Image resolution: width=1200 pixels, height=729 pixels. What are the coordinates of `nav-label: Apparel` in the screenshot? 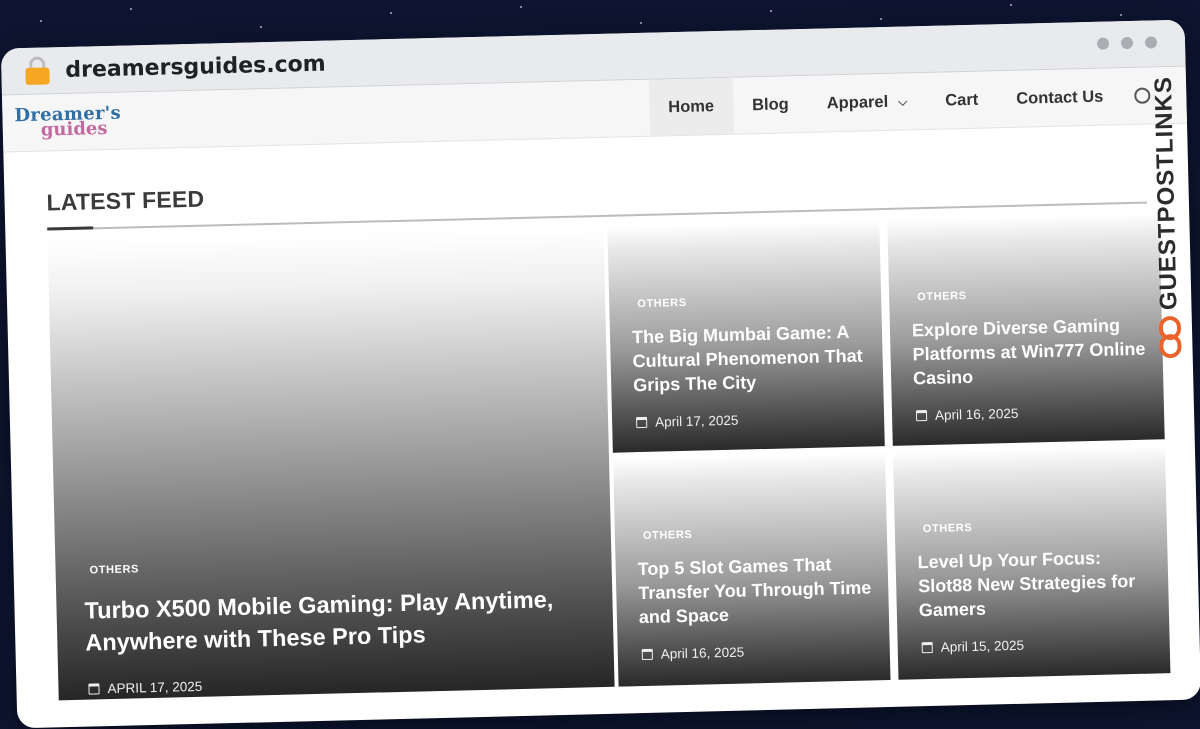 It's located at (857, 102).